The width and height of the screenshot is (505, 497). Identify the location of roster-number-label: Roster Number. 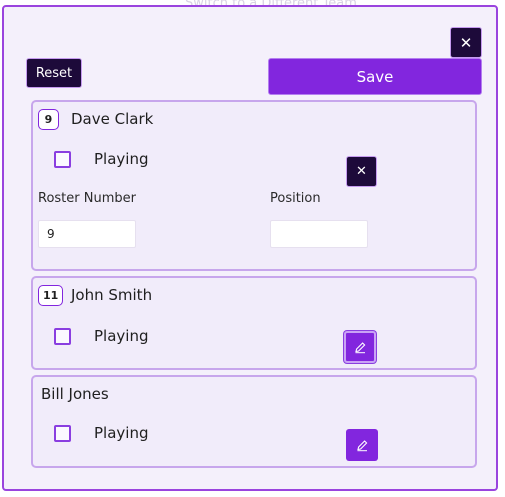
(87, 198).